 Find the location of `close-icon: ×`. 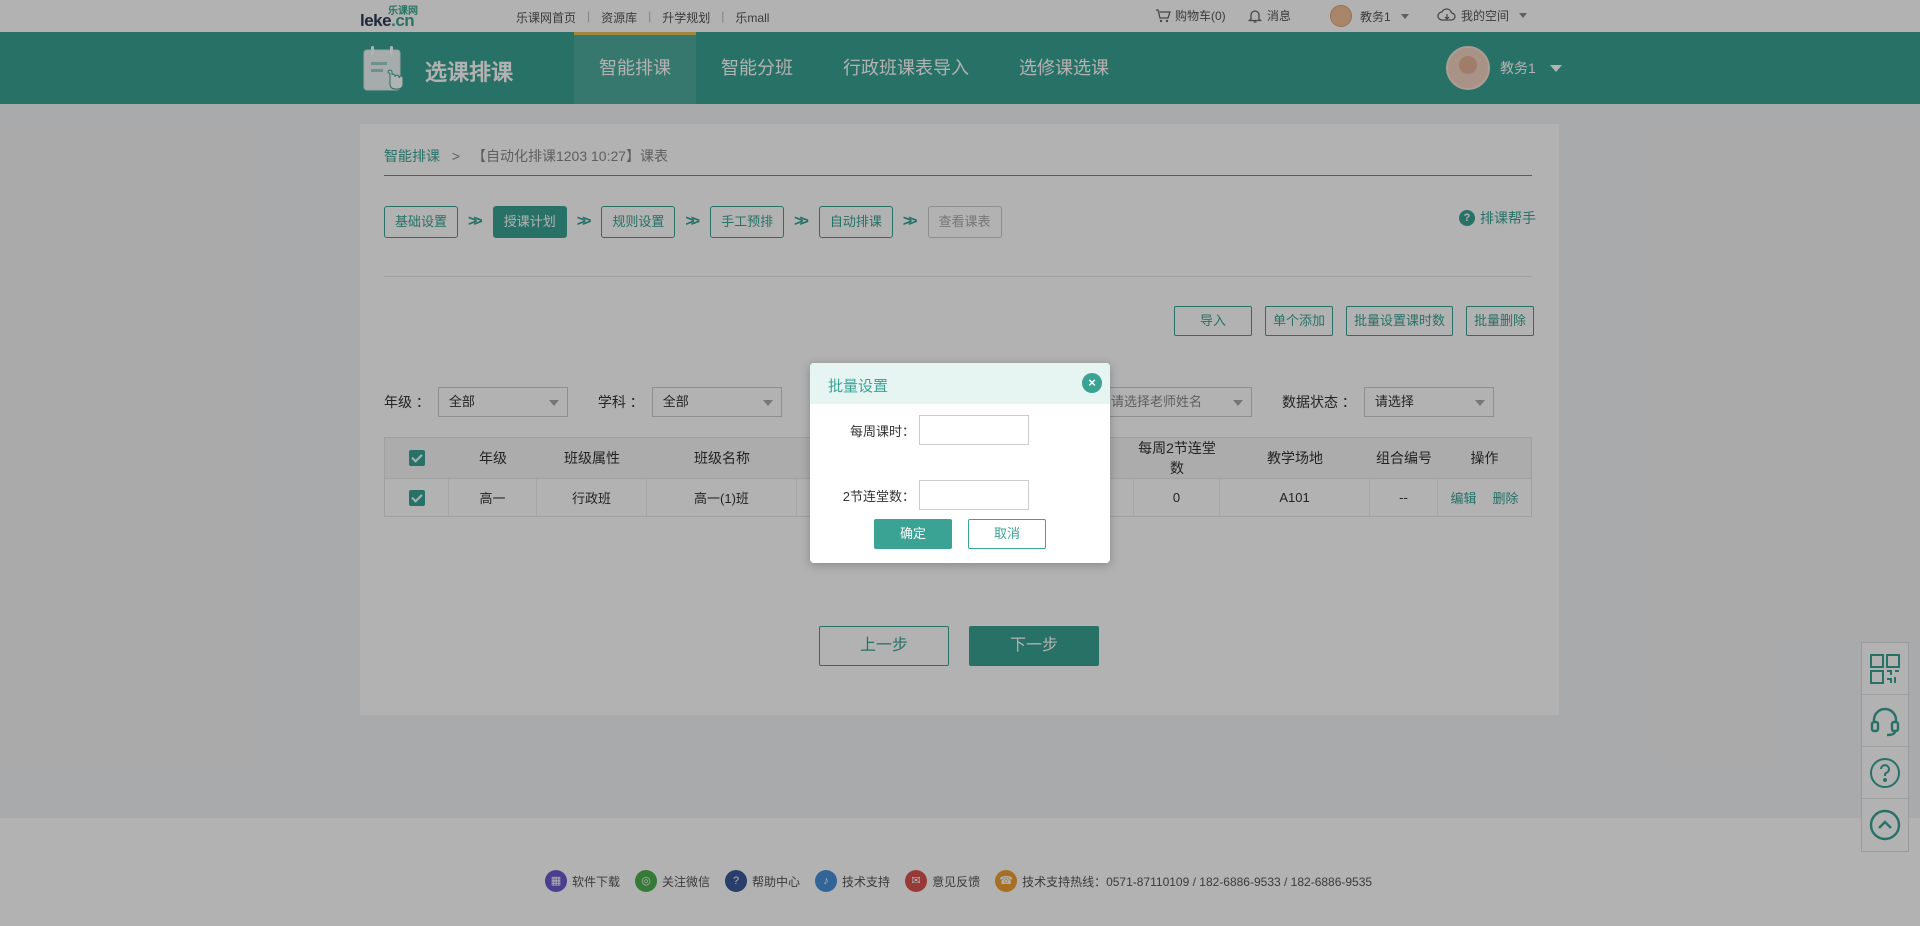

close-icon: × is located at coordinates (1092, 383).